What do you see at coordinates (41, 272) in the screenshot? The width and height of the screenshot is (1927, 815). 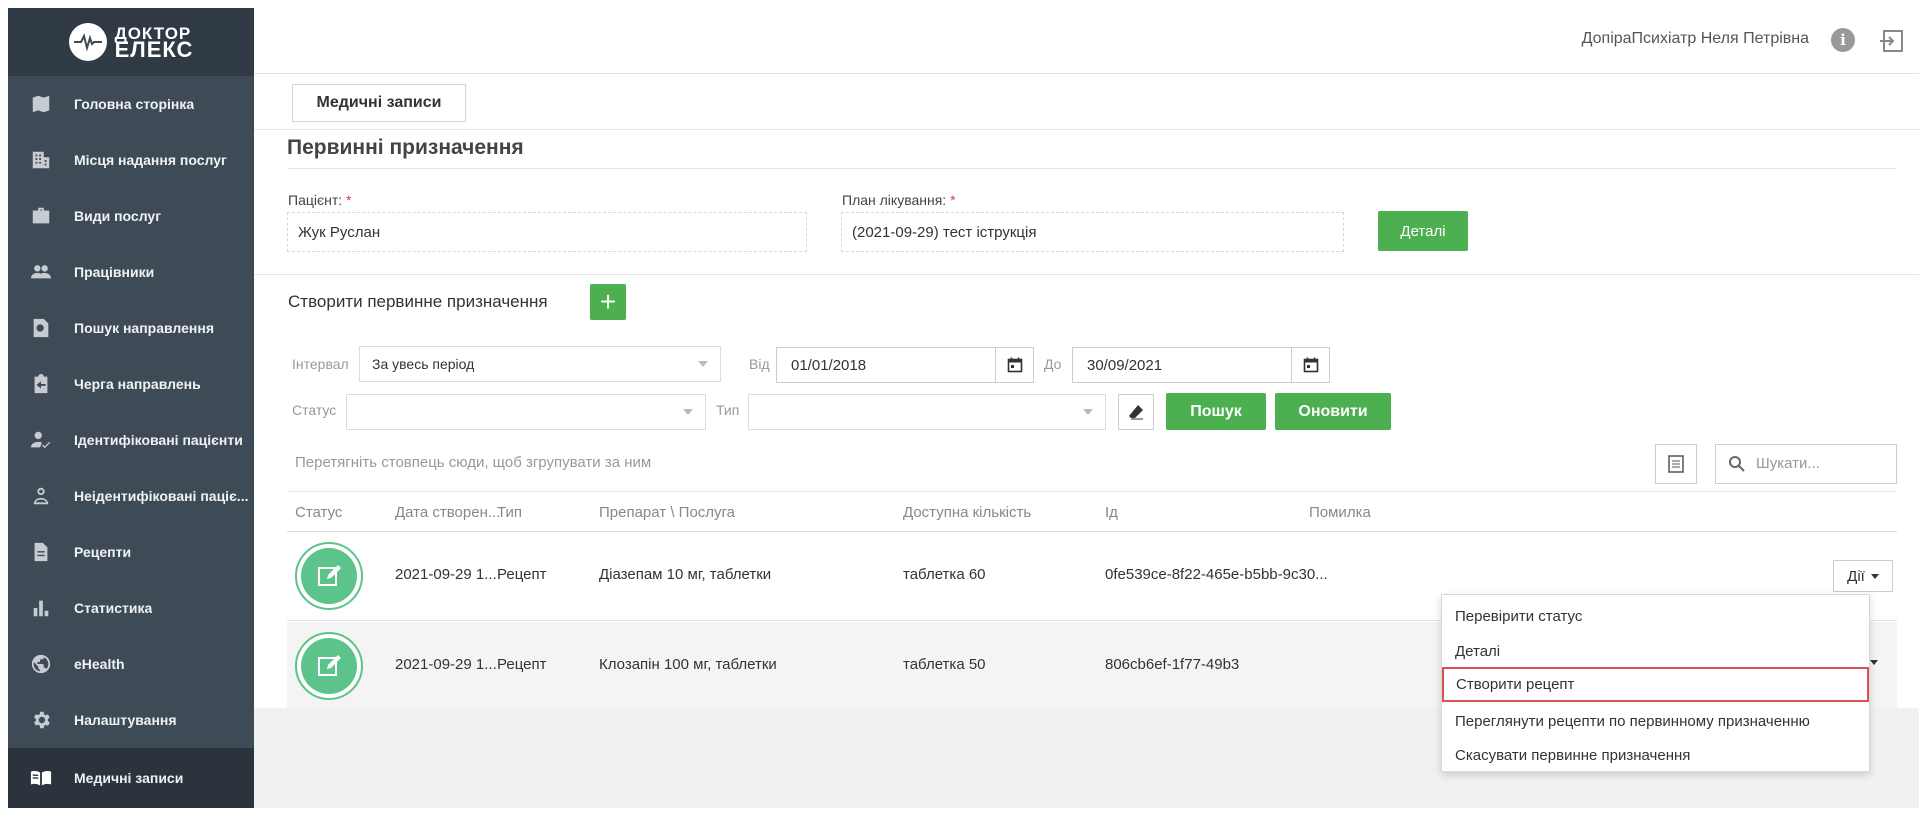 I see `people-icon` at bounding box center [41, 272].